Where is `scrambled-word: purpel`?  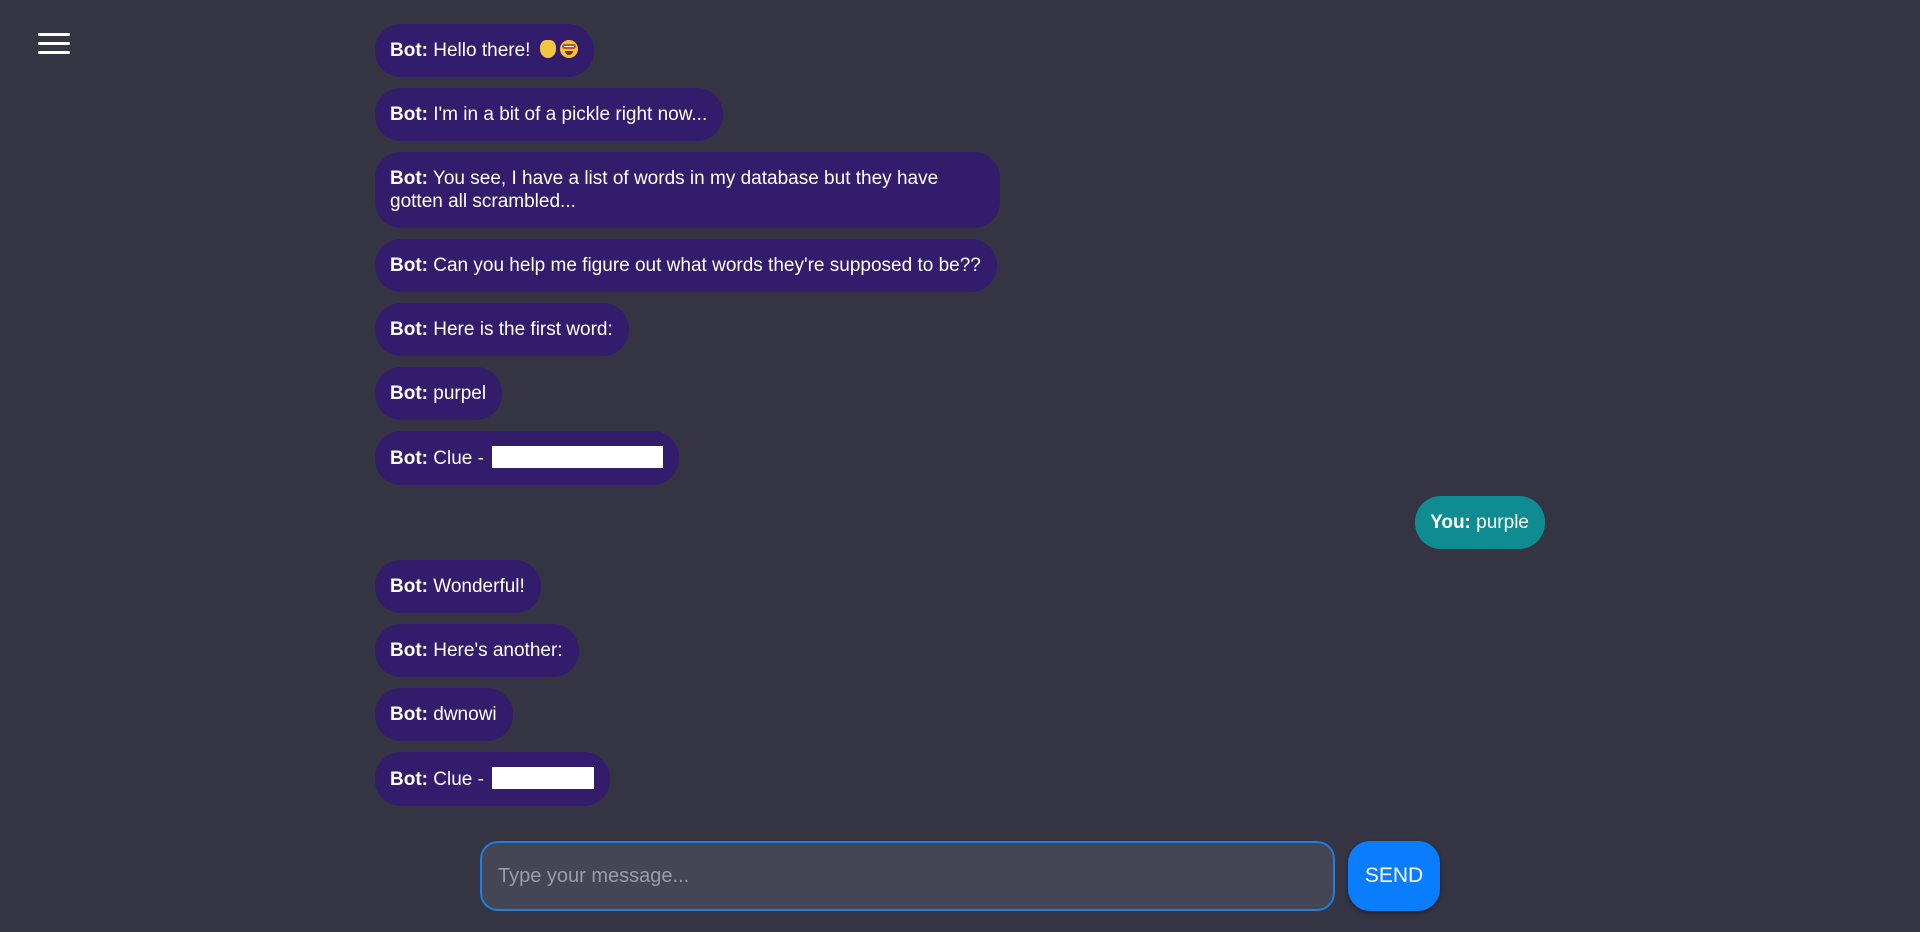
scrambled-word: purpel is located at coordinates (460, 393).